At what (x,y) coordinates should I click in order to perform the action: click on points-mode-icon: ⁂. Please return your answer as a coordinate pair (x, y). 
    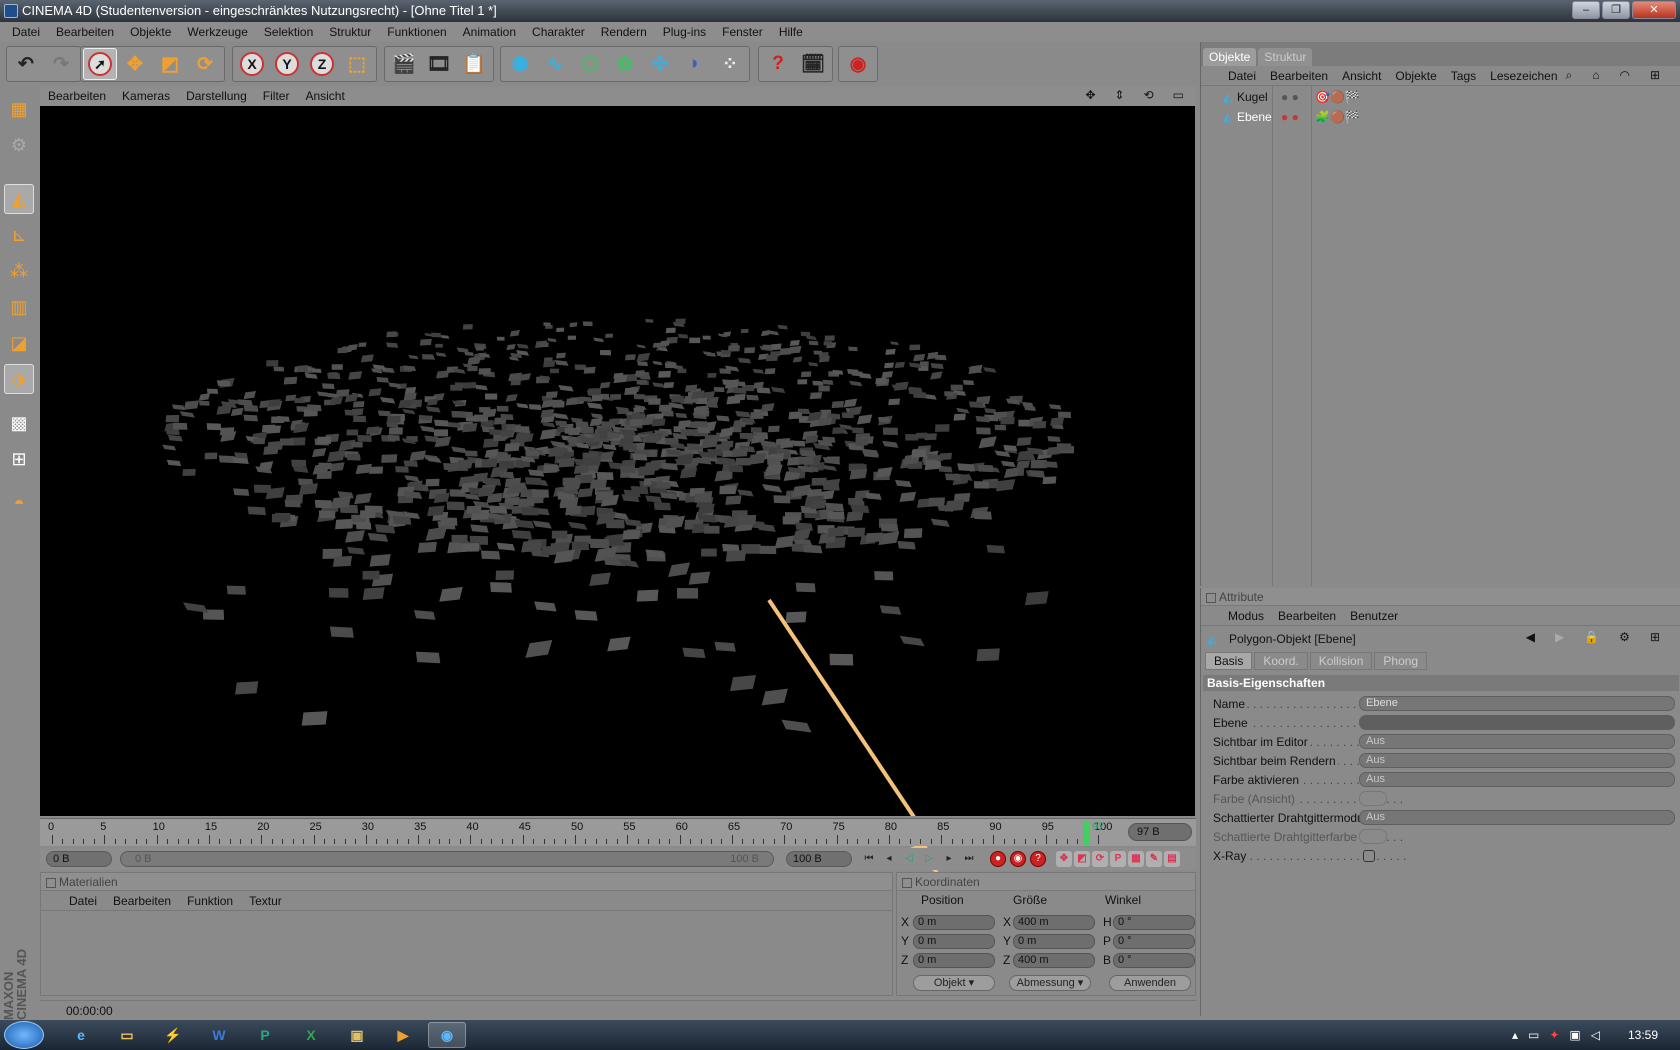
    Looking at the image, I should click on (19, 271).